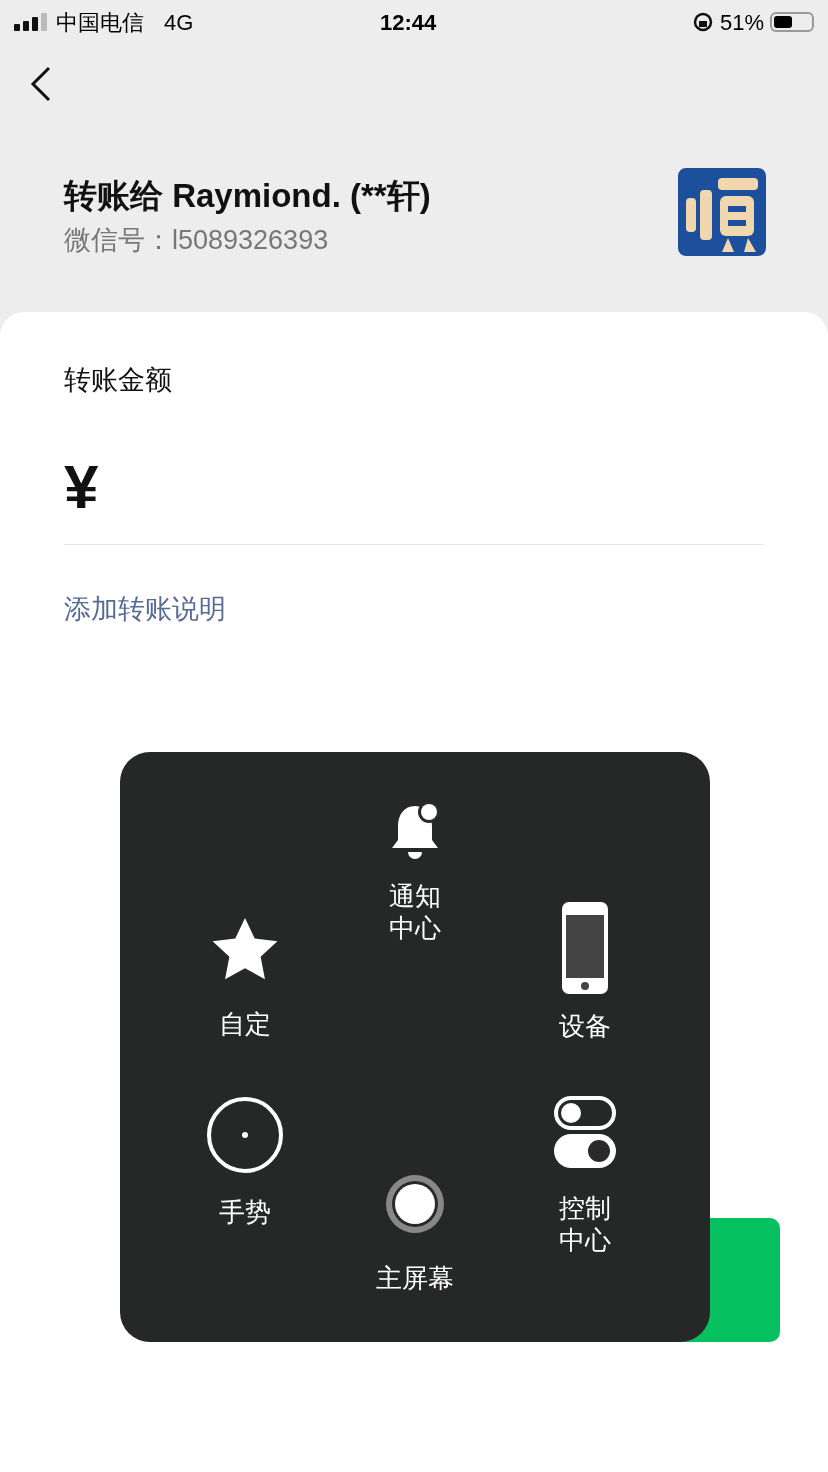 Image resolution: width=828 pixels, height=1472 pixels. Describe the element at coordinates (585, 1176) in the screenshot. I see `menu-item: 控制中心` at that location.